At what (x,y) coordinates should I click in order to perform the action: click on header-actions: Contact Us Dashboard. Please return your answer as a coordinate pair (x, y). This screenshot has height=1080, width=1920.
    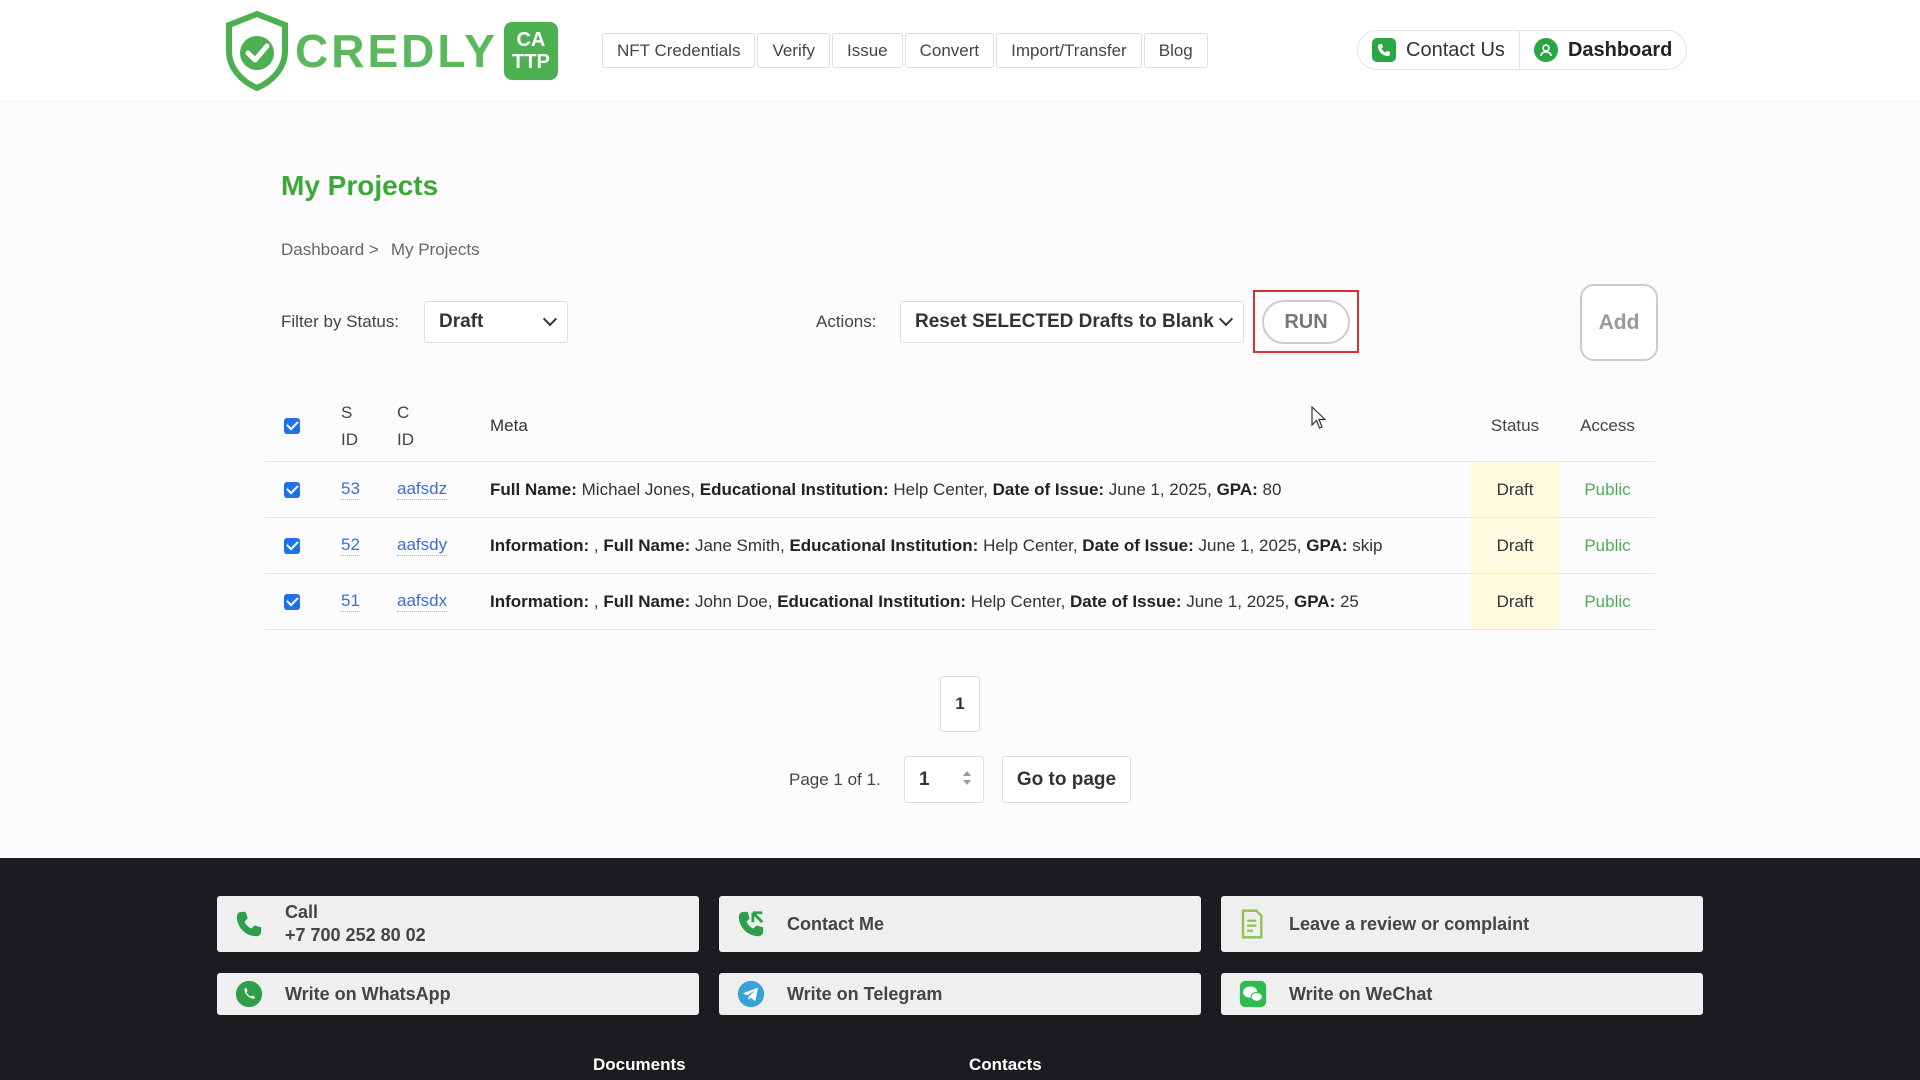
    Looking at the image, I should click on (1522, 50).